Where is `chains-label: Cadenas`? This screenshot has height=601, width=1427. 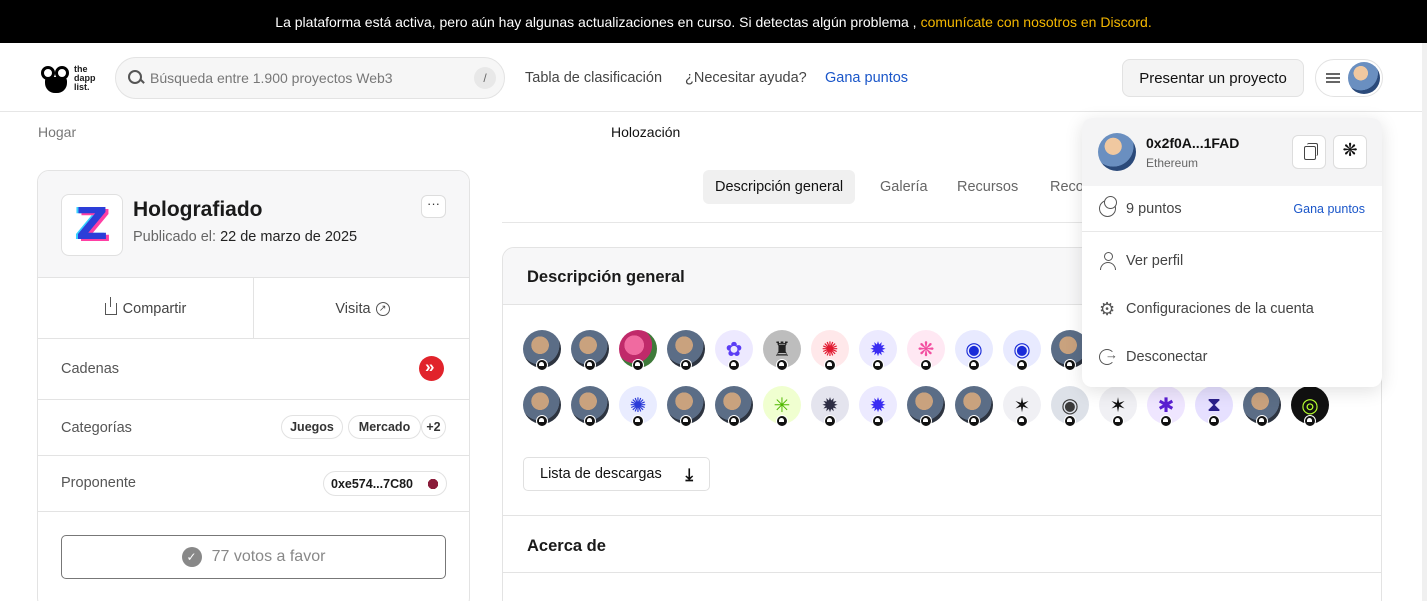 chains-label: Cadenas is located at coordinates (90, 369).